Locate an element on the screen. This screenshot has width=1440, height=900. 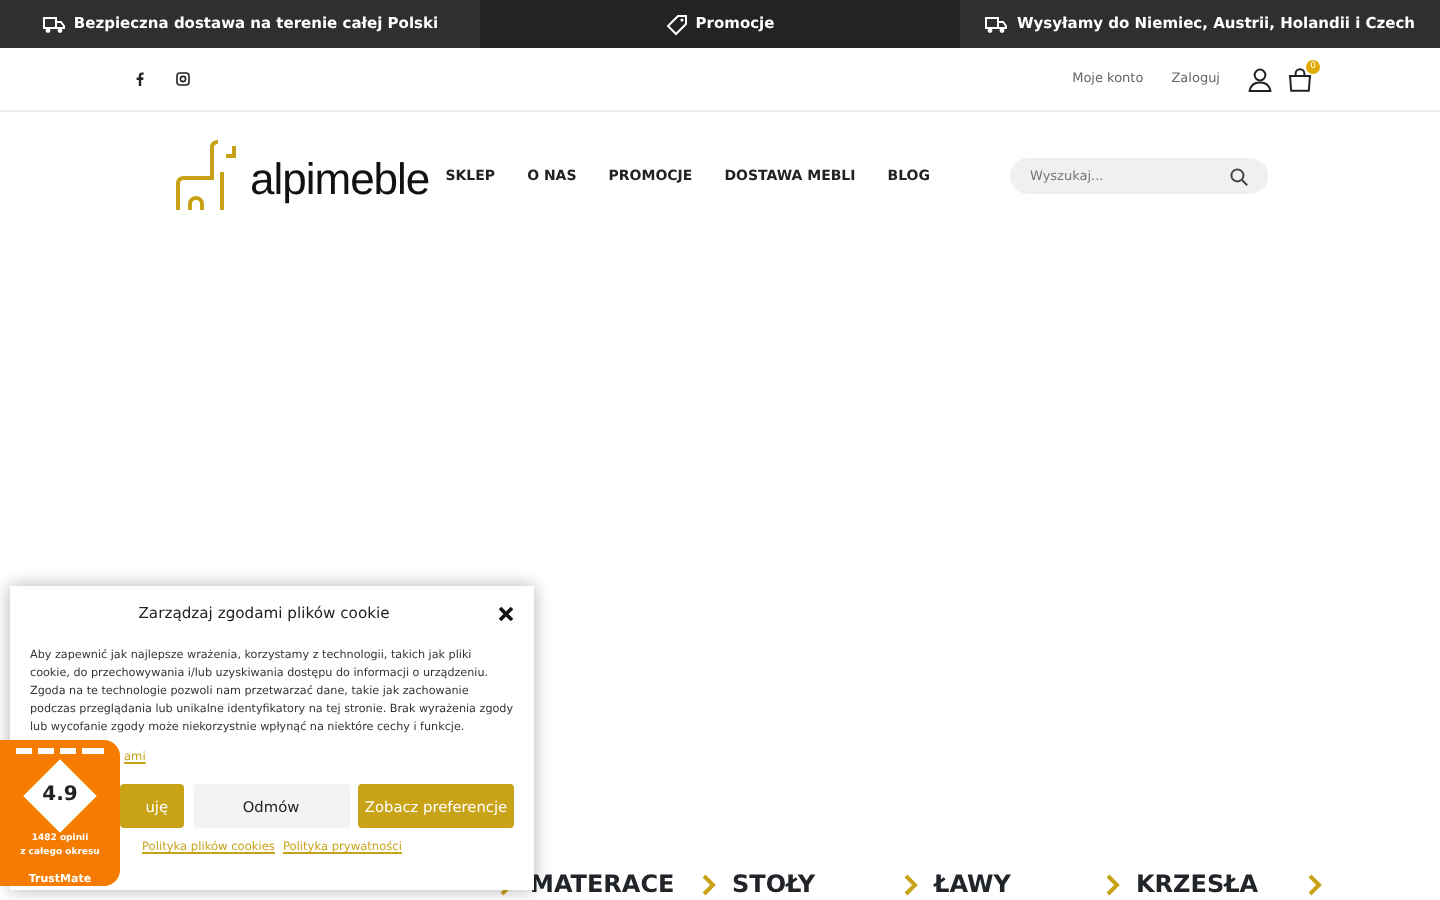
category-link: ŁAWY is located at coordinates (972, 883).